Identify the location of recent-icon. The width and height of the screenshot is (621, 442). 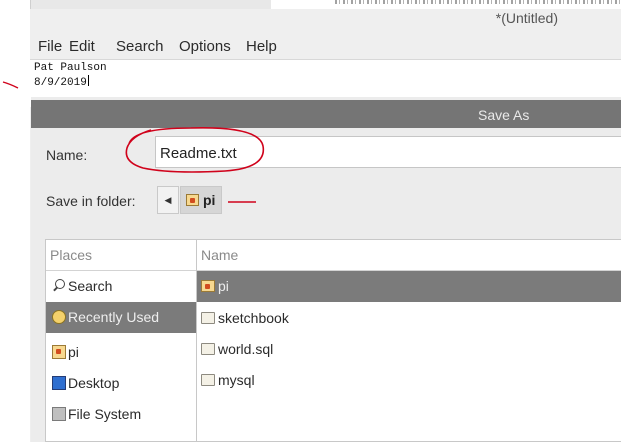
(59, 317).